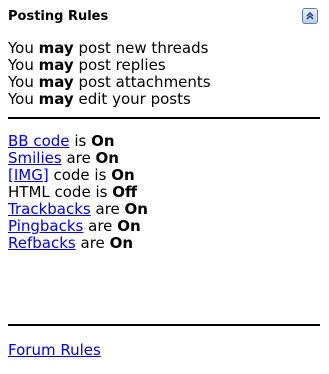  What do you see at coordinates (125, 192) in the screenshot?
I see `status-value: Off` at bounding box center [125, 192].